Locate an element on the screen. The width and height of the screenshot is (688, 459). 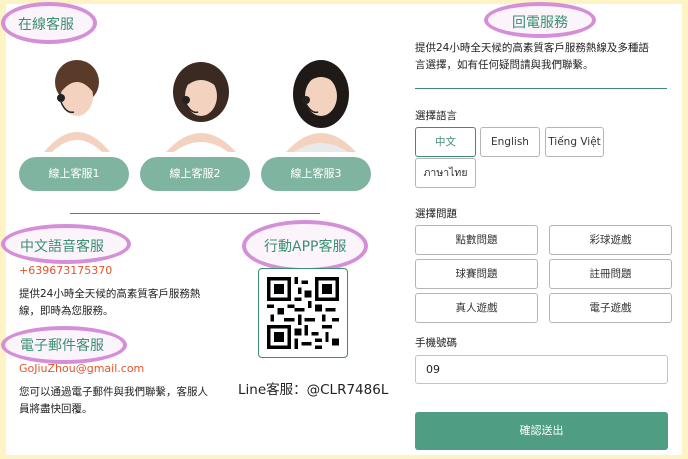
qr-code-icon is located at coordinates (303, 313).